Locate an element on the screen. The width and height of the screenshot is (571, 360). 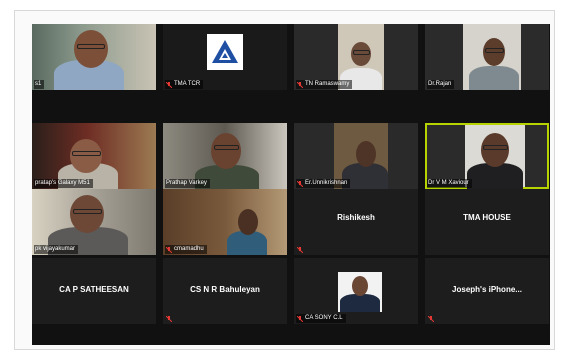
participant-tile-11: Rishikesh is located at coordinates (356, 222).